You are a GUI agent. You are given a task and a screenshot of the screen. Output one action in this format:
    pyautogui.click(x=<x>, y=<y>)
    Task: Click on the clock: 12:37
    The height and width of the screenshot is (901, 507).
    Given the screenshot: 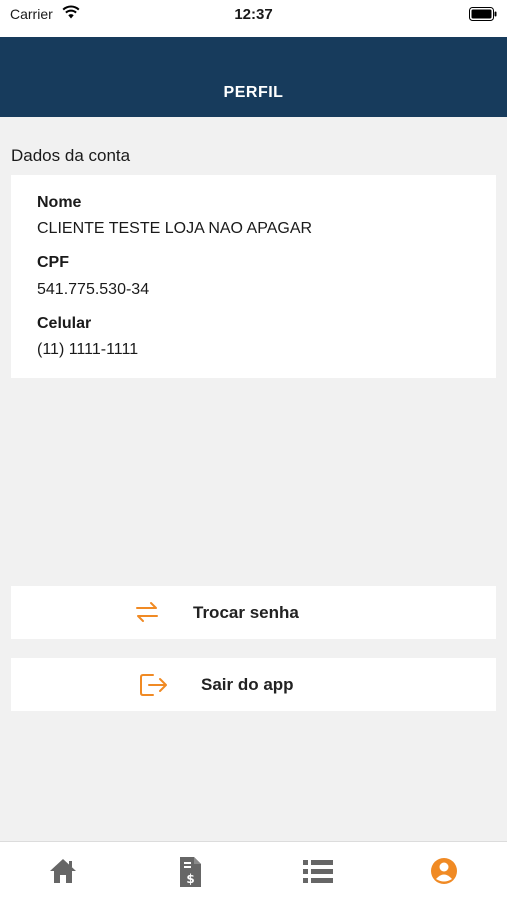 What is the action you would take?
    pyautogui.click(x=253, y=14)
    